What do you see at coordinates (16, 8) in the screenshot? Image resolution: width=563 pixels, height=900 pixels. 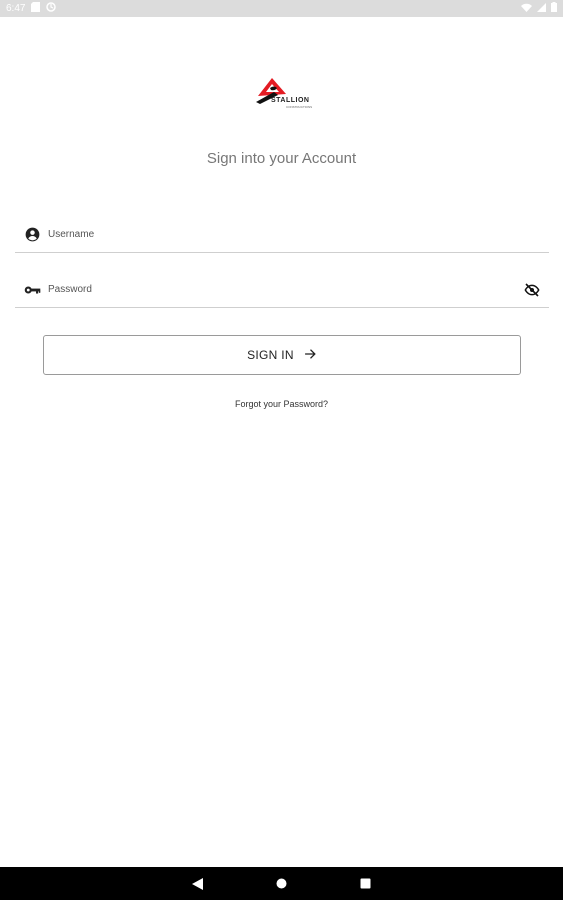 I see `status-time: 6:47` at bounding box center [16, 8].